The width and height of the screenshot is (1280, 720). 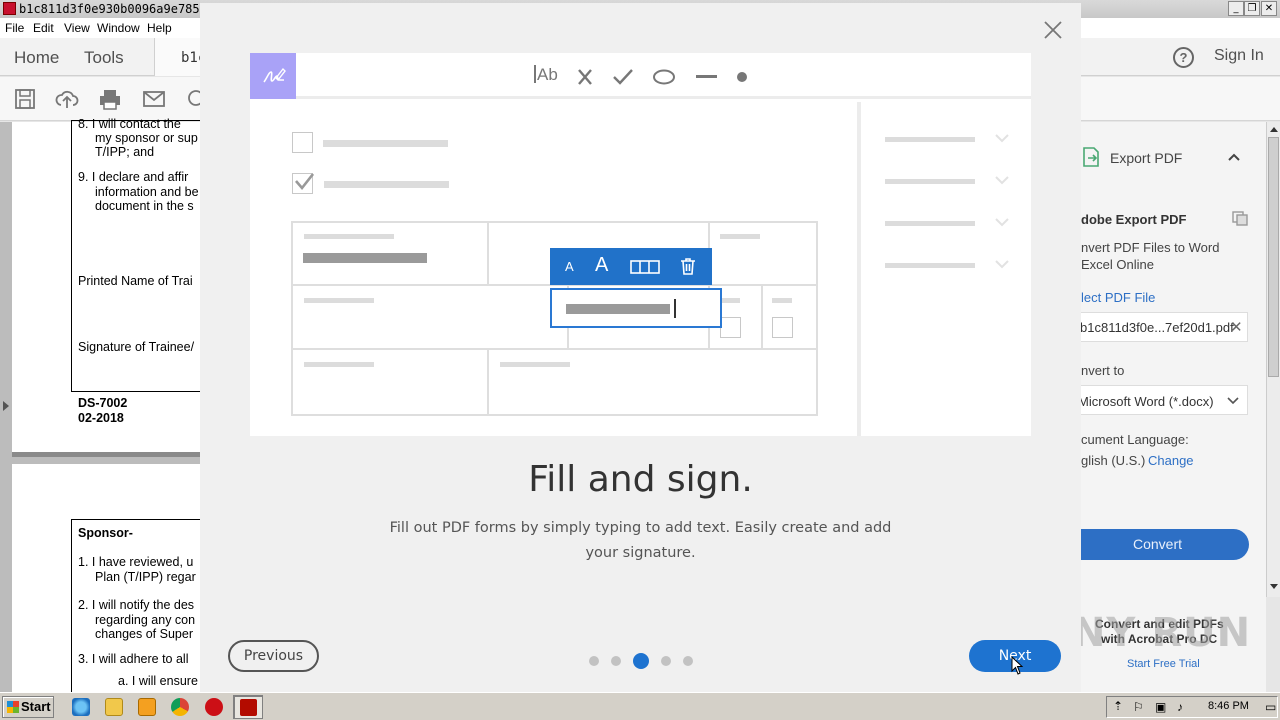 I want to click on ie-icon, so click(x=81, y=707).